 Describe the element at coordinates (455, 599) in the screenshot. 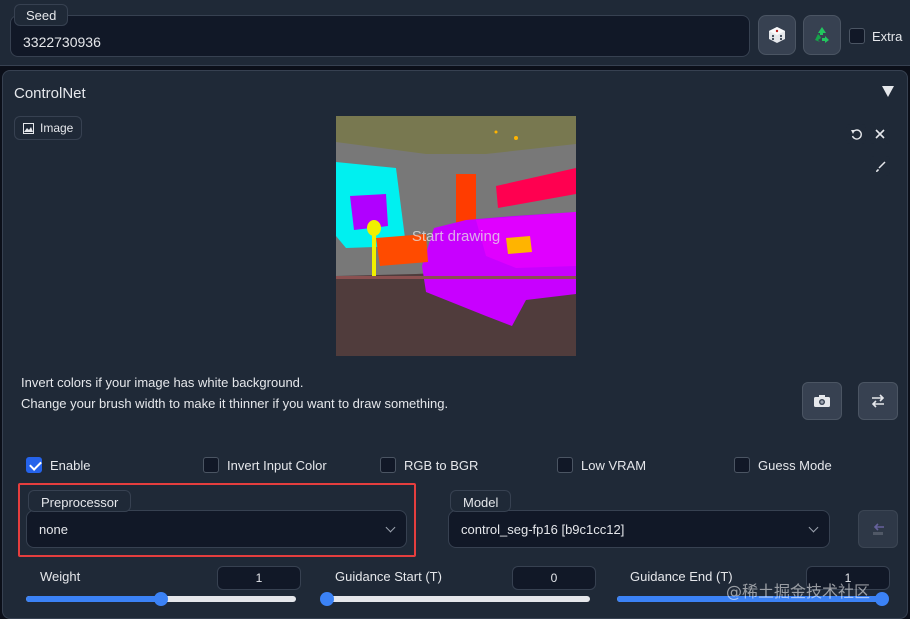

I see `guidance-start-slider` at that location.